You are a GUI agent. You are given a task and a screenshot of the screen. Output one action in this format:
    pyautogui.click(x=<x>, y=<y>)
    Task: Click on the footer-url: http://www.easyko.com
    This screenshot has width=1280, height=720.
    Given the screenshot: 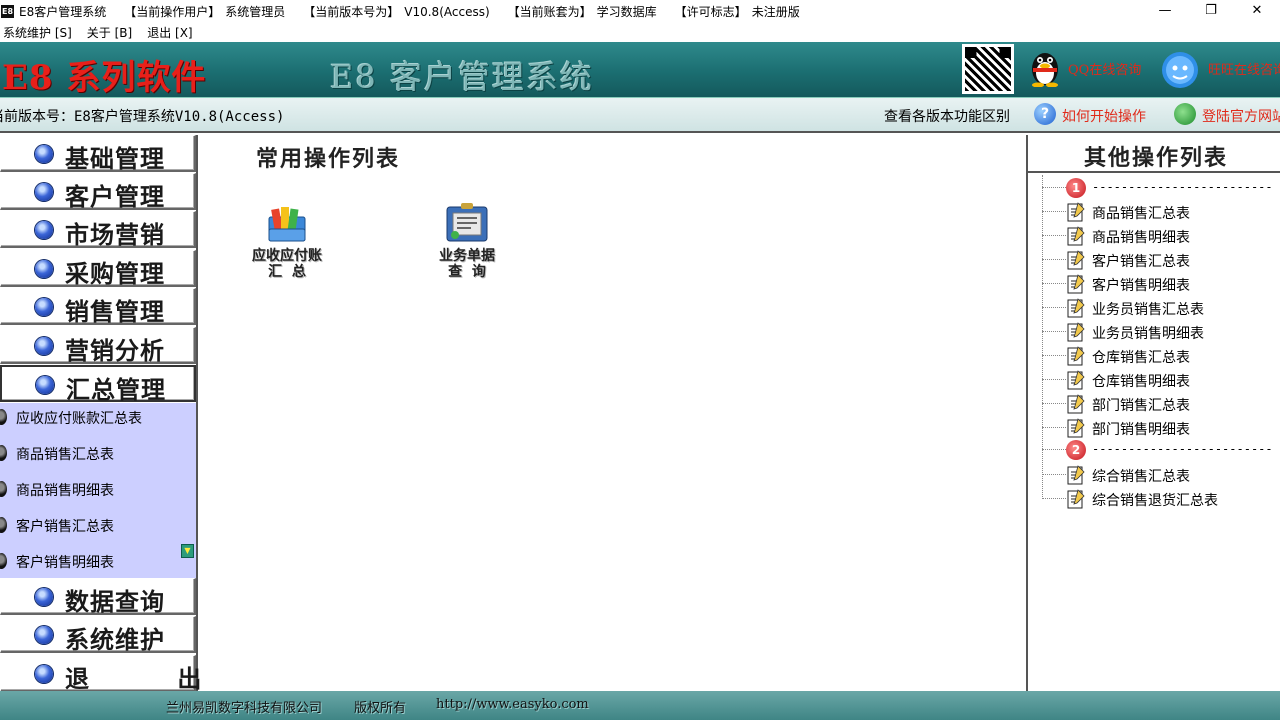 What is the action you would take?
    pyautogui.click(x=512, y=704)
    